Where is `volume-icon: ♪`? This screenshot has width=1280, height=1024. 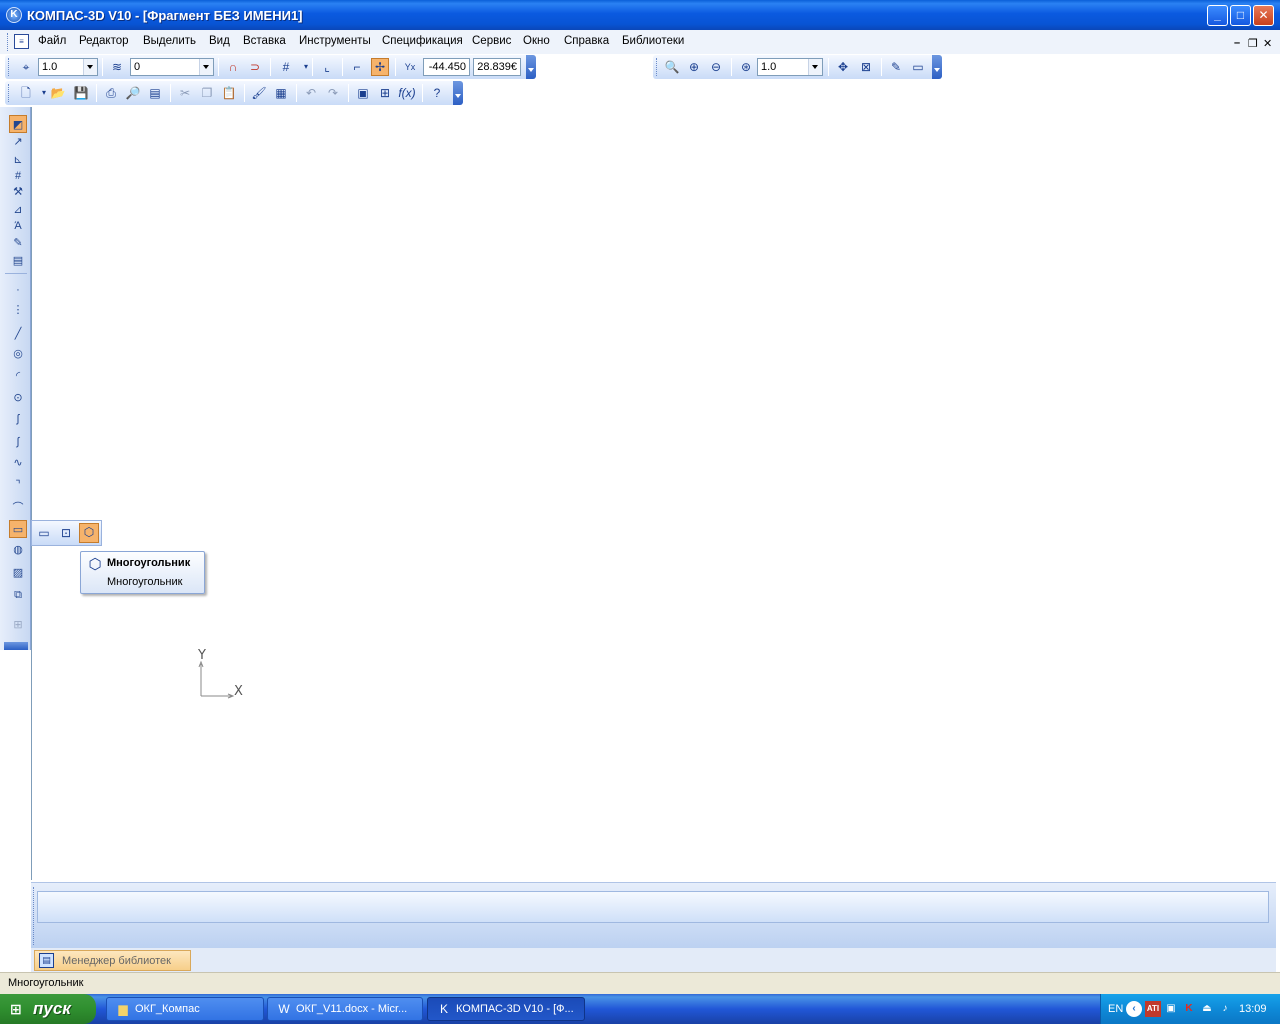
volume-icon: ♪ is located at coordinates (1225, 1009).